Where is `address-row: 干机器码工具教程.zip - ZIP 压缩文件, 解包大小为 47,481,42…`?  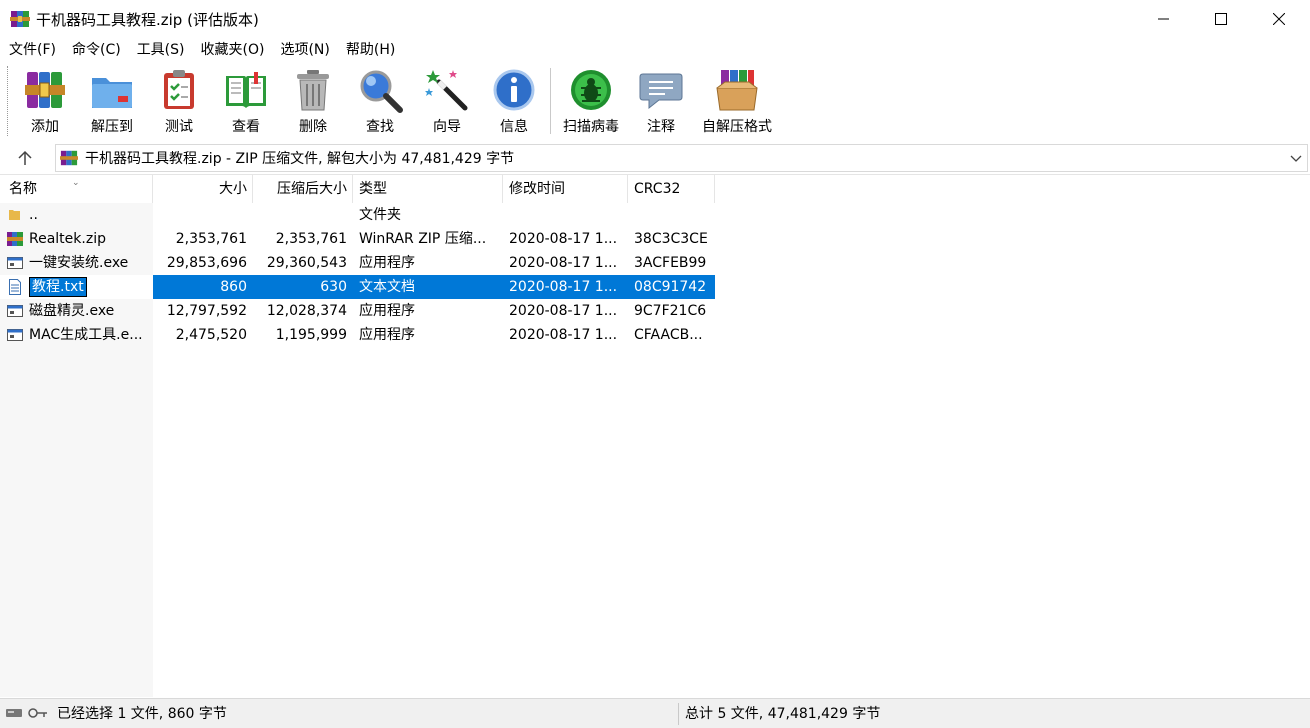 address-row: 干机器码工具教程.zip - ZIP 压缩文件, 解包大小为 47,481,42… is located at coordinates (655, 158).